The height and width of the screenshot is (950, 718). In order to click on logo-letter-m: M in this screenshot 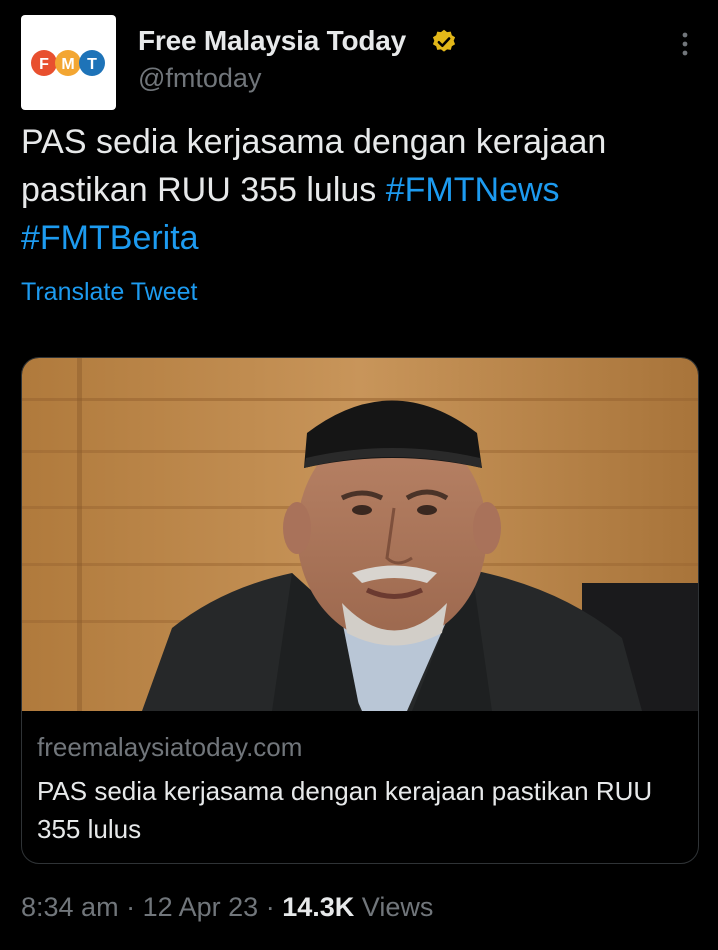, I will do `click(67, 64)`.